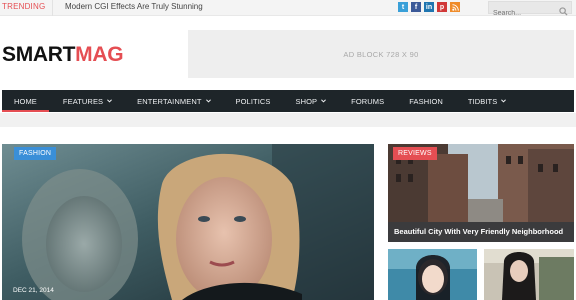  I want to click on linkedin-icon: in, so click(429, 7).